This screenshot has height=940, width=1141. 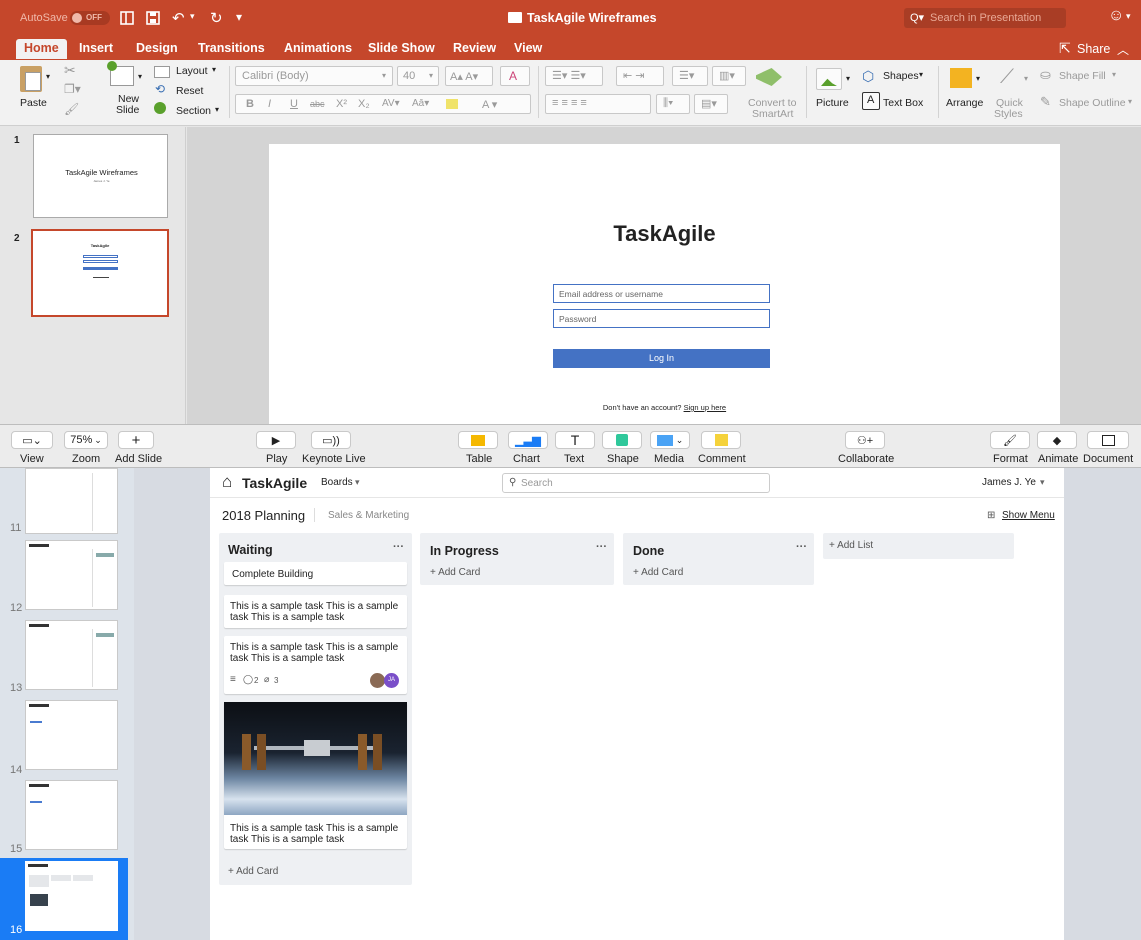 I want to click on text-direction-icon: ⫼▾, so click(x=673, y=104).